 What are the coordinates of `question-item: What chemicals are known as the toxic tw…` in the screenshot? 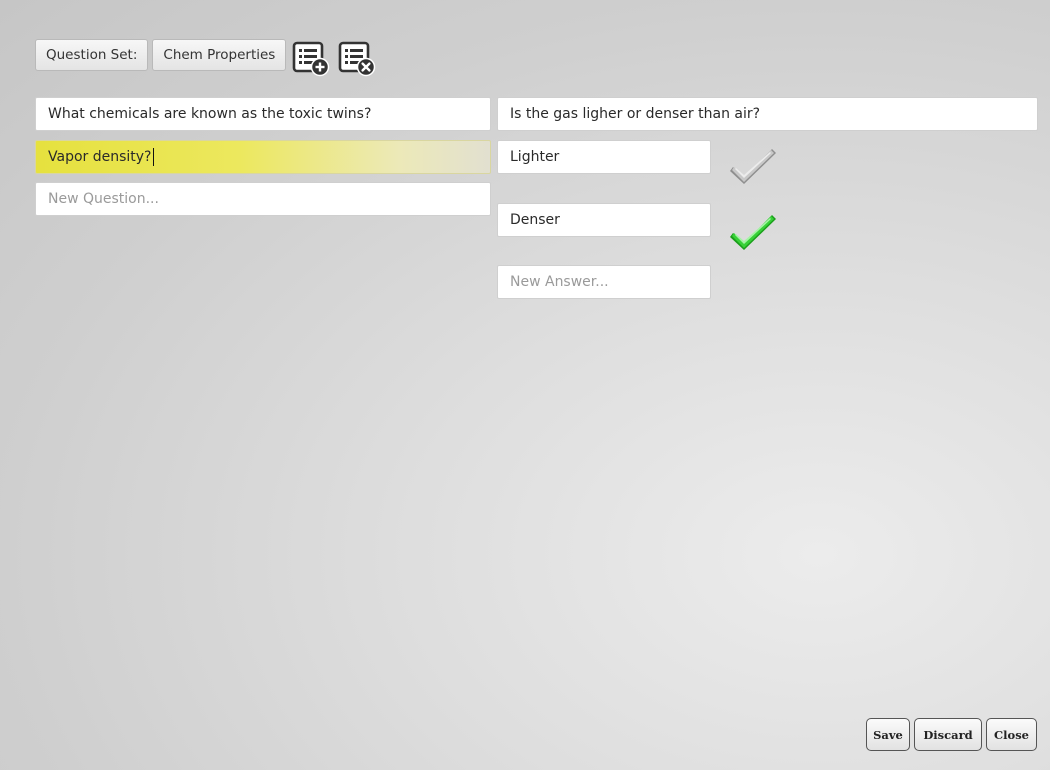 It's located at (263, 114).